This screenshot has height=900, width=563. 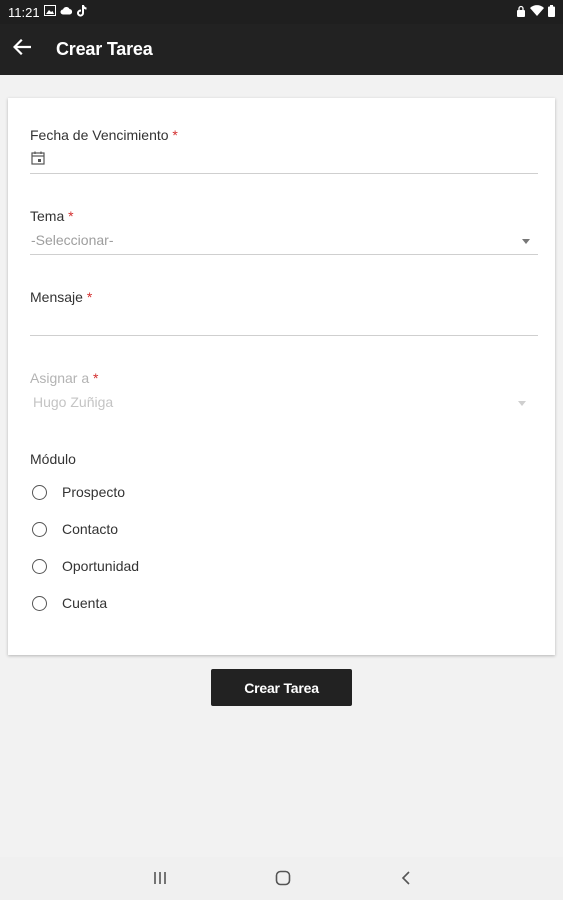 I want to click on lock-icon, so click(x=521, y=12).